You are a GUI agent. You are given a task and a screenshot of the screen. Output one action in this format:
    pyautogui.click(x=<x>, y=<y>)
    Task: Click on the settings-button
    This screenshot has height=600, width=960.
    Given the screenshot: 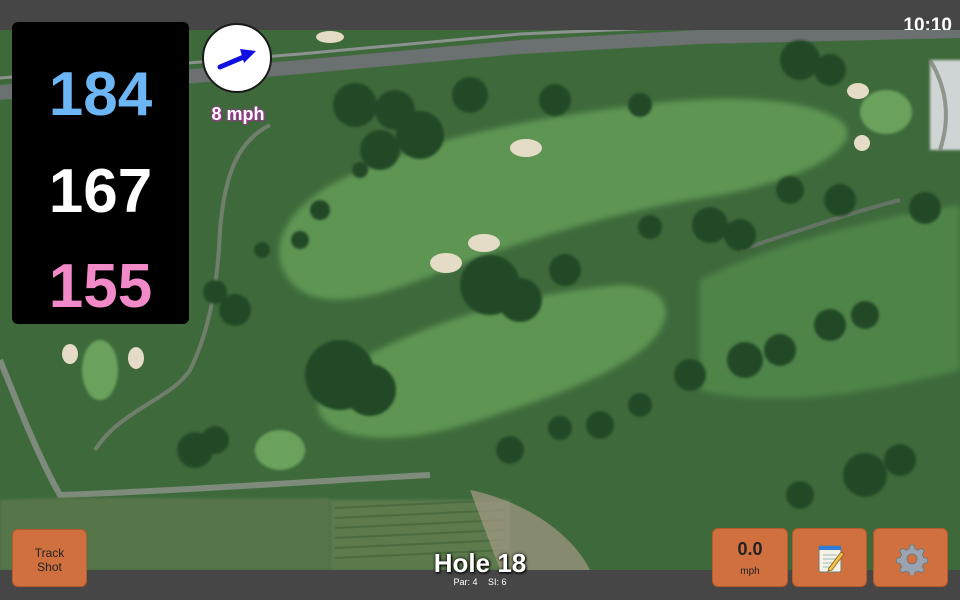 What is the action you would take?
    pyautogui.click(x=910, y=557)
    